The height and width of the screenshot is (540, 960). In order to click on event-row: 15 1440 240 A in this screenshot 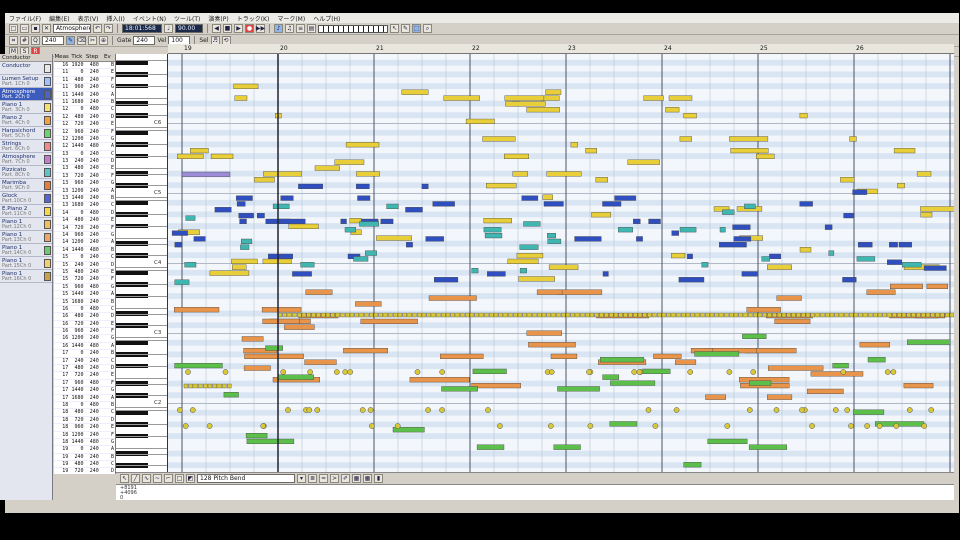, I will do `click(84, 295)`.